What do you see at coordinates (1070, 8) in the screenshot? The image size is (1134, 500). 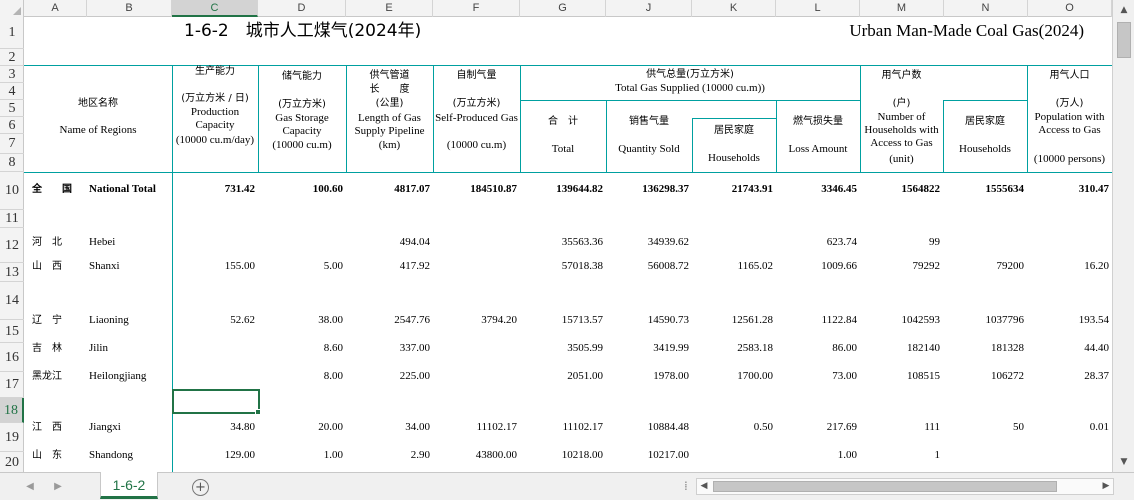 I see `column-header-o: O` at bounding box center [1070, 8].